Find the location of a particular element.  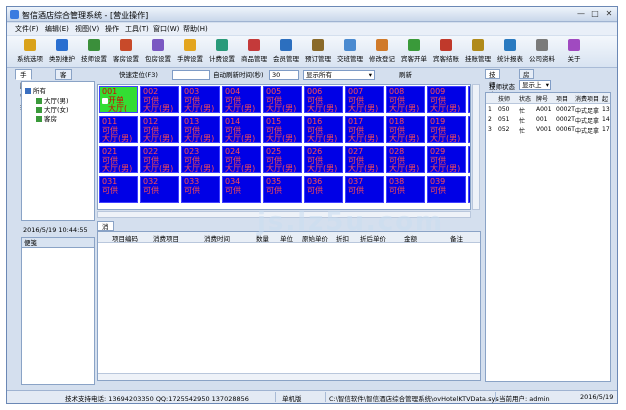

room-tile-036: 036 可供 is located at coordinates (323, 189).